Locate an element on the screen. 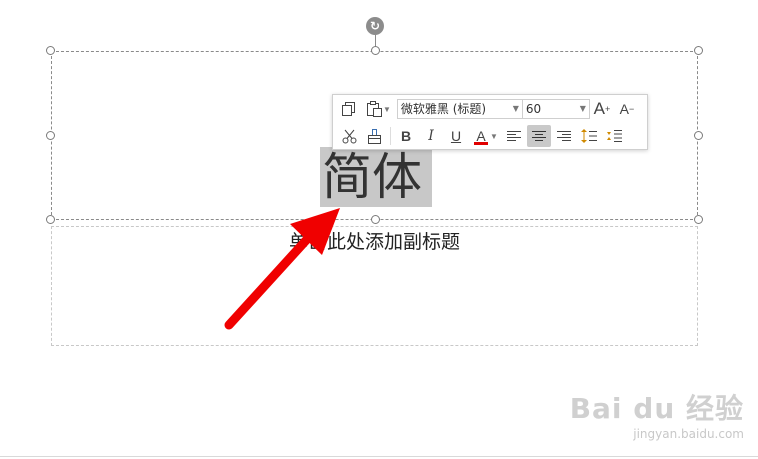 The image size is (758, 459). paragraph-spacing-icon is located at coordinates (614, 136).